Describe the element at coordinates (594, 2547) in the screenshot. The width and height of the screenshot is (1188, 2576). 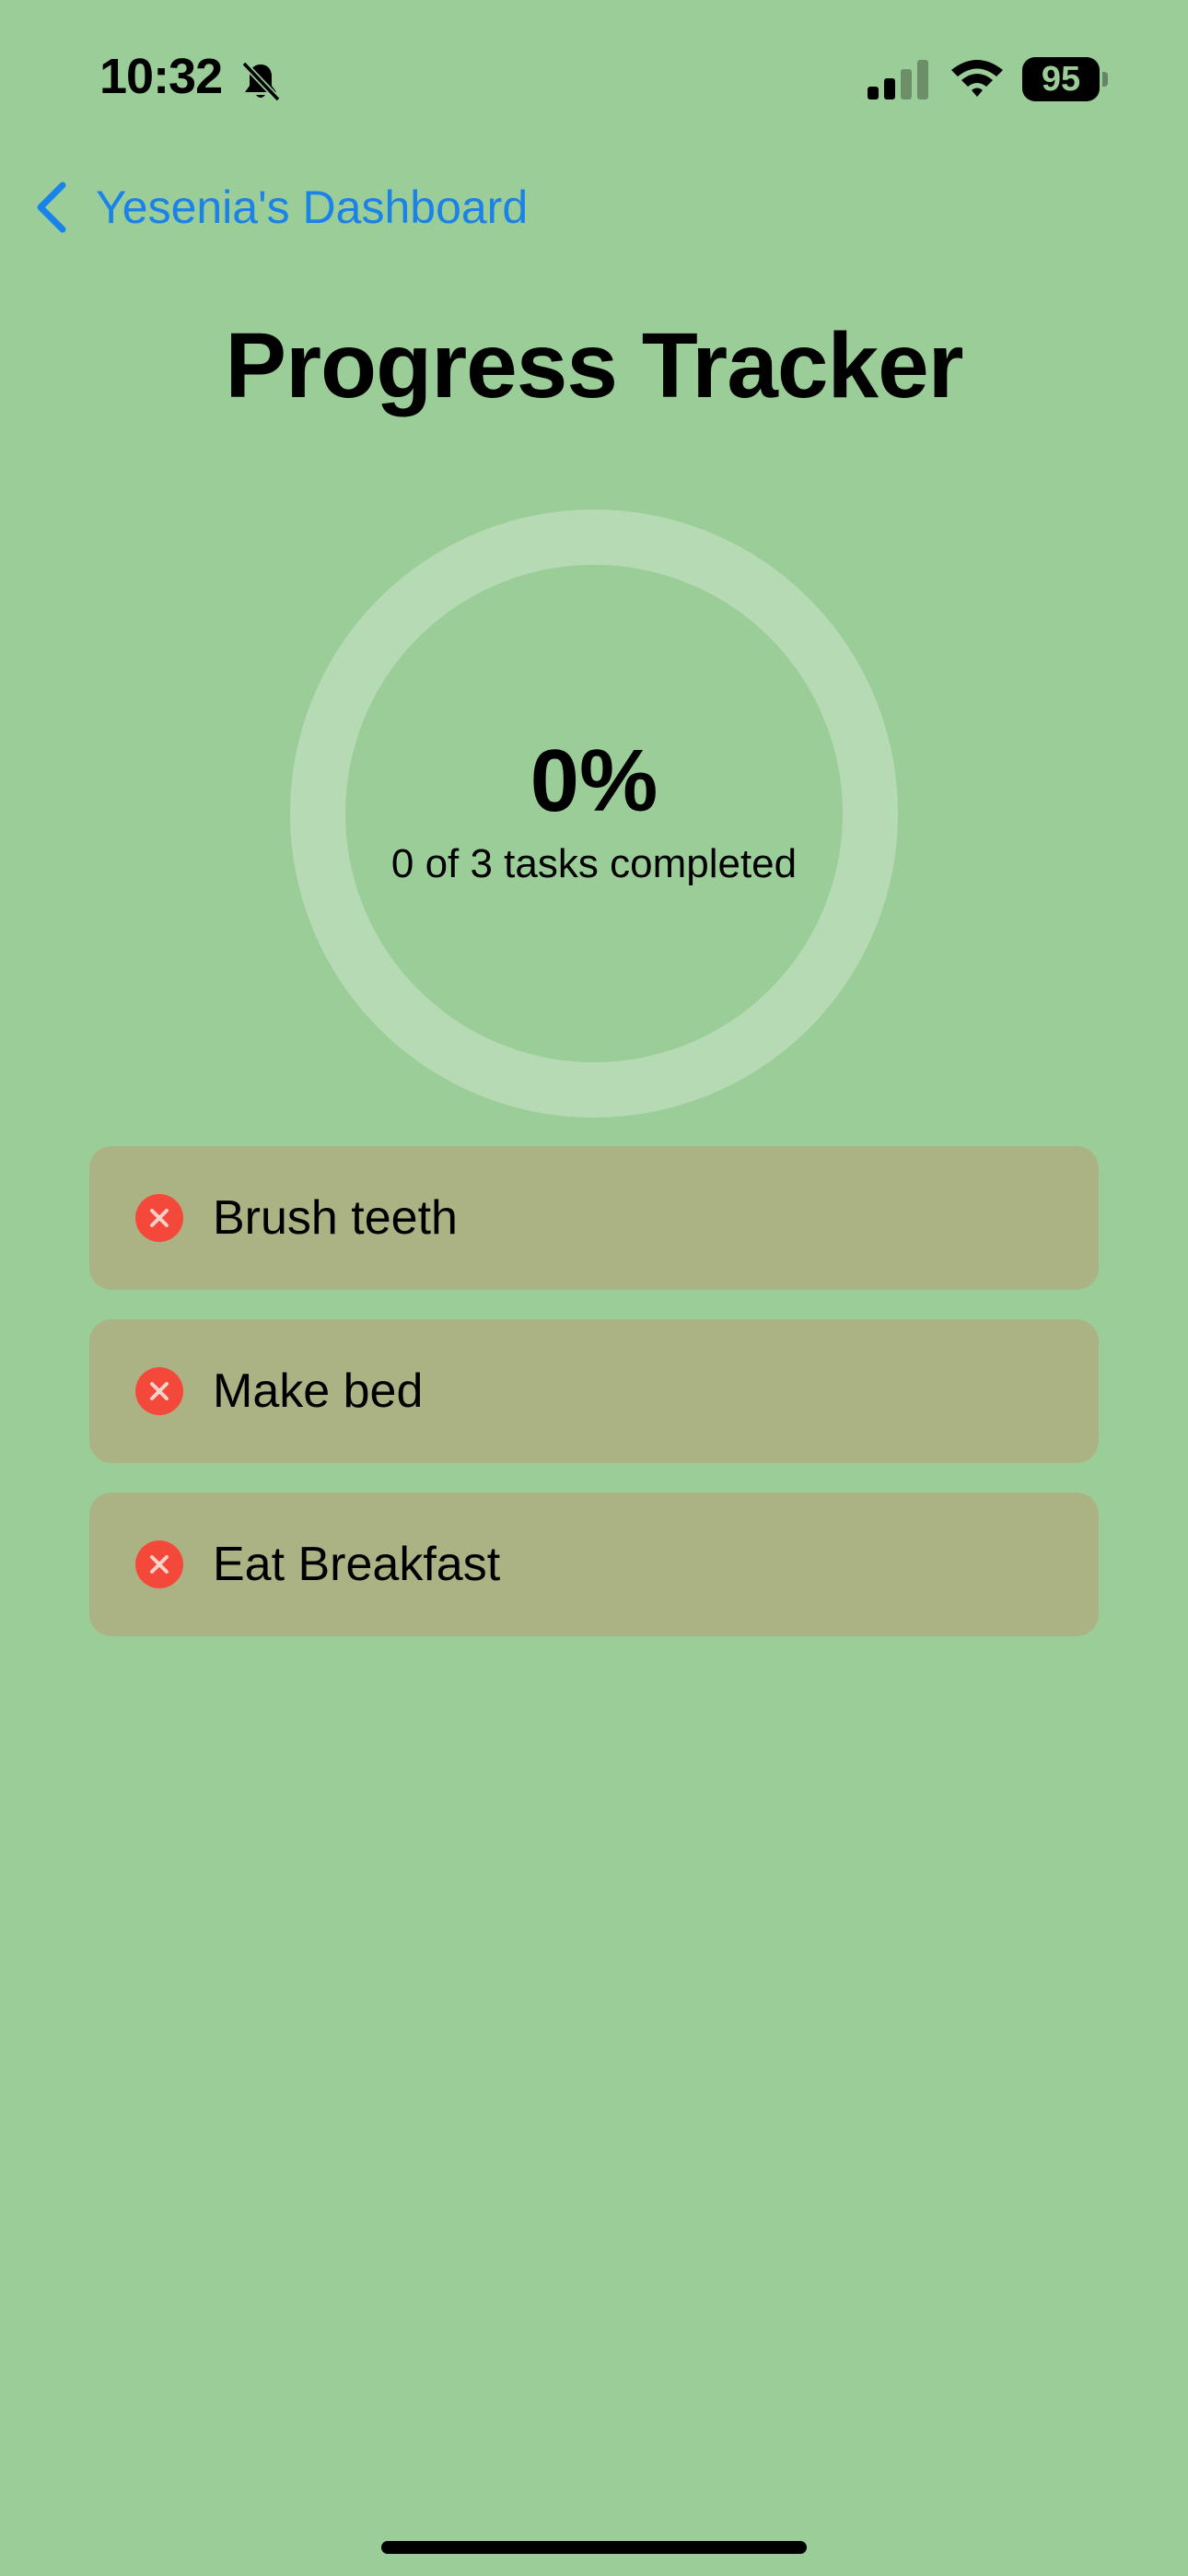
I see `home-indicator` at that location.